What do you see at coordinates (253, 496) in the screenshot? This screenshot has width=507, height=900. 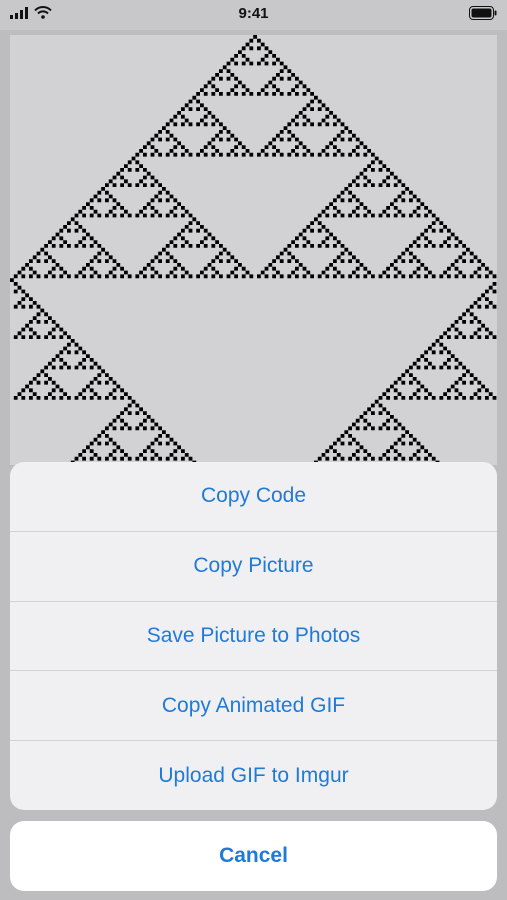 I see `copy-code-button: Copy Code` at bounding box center [253, 496].